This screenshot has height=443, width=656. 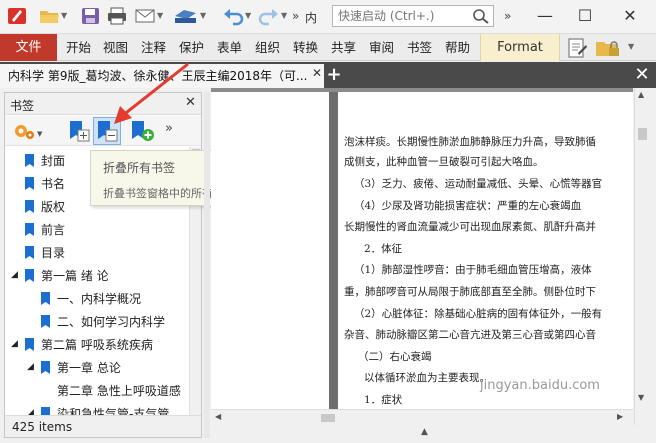 I want to click on document-horizontal-scrollbar: ◀ ▶, so click(x=422, y=417).